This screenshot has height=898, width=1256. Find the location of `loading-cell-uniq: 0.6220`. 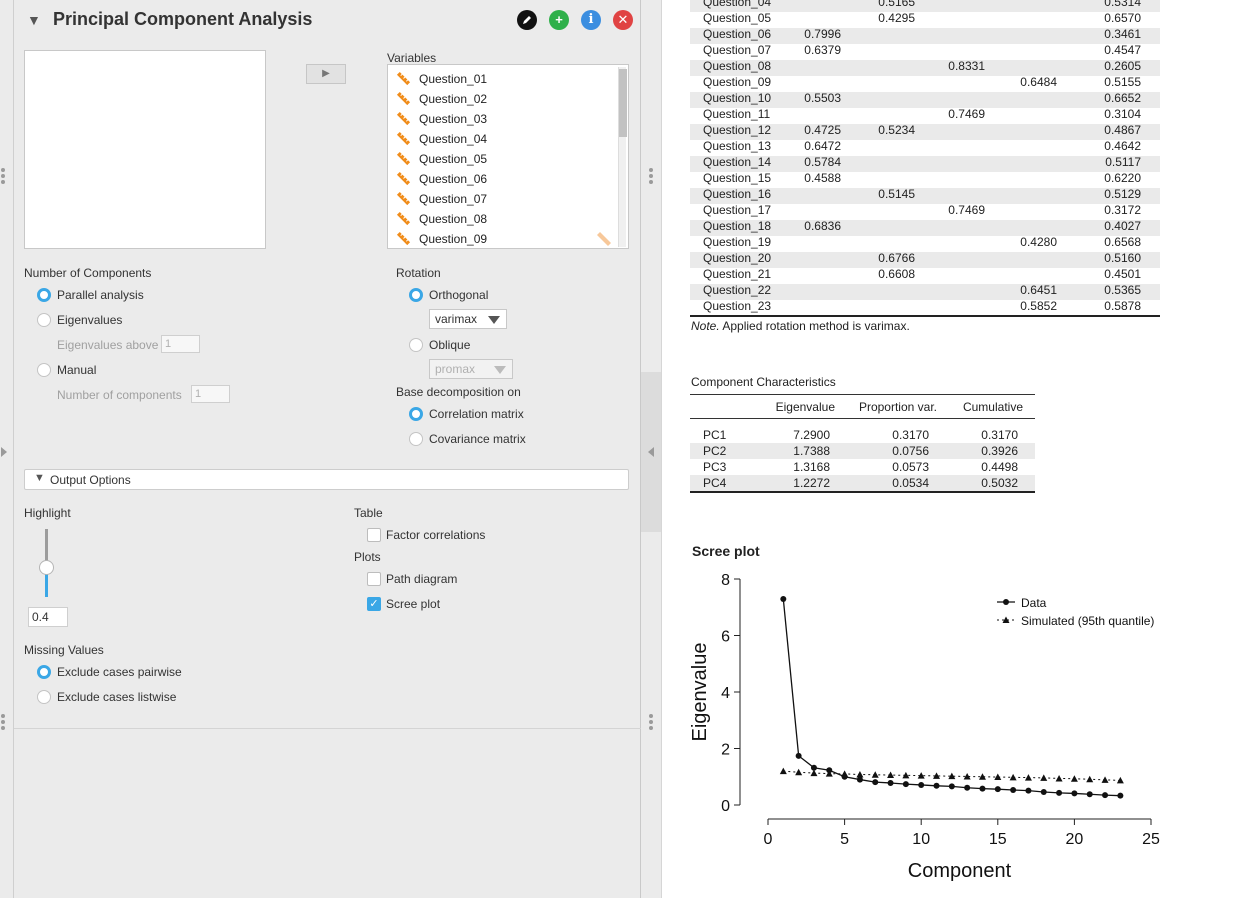

loading-cell-uniq: 0.6220 is located at coordinates (1122, 178).